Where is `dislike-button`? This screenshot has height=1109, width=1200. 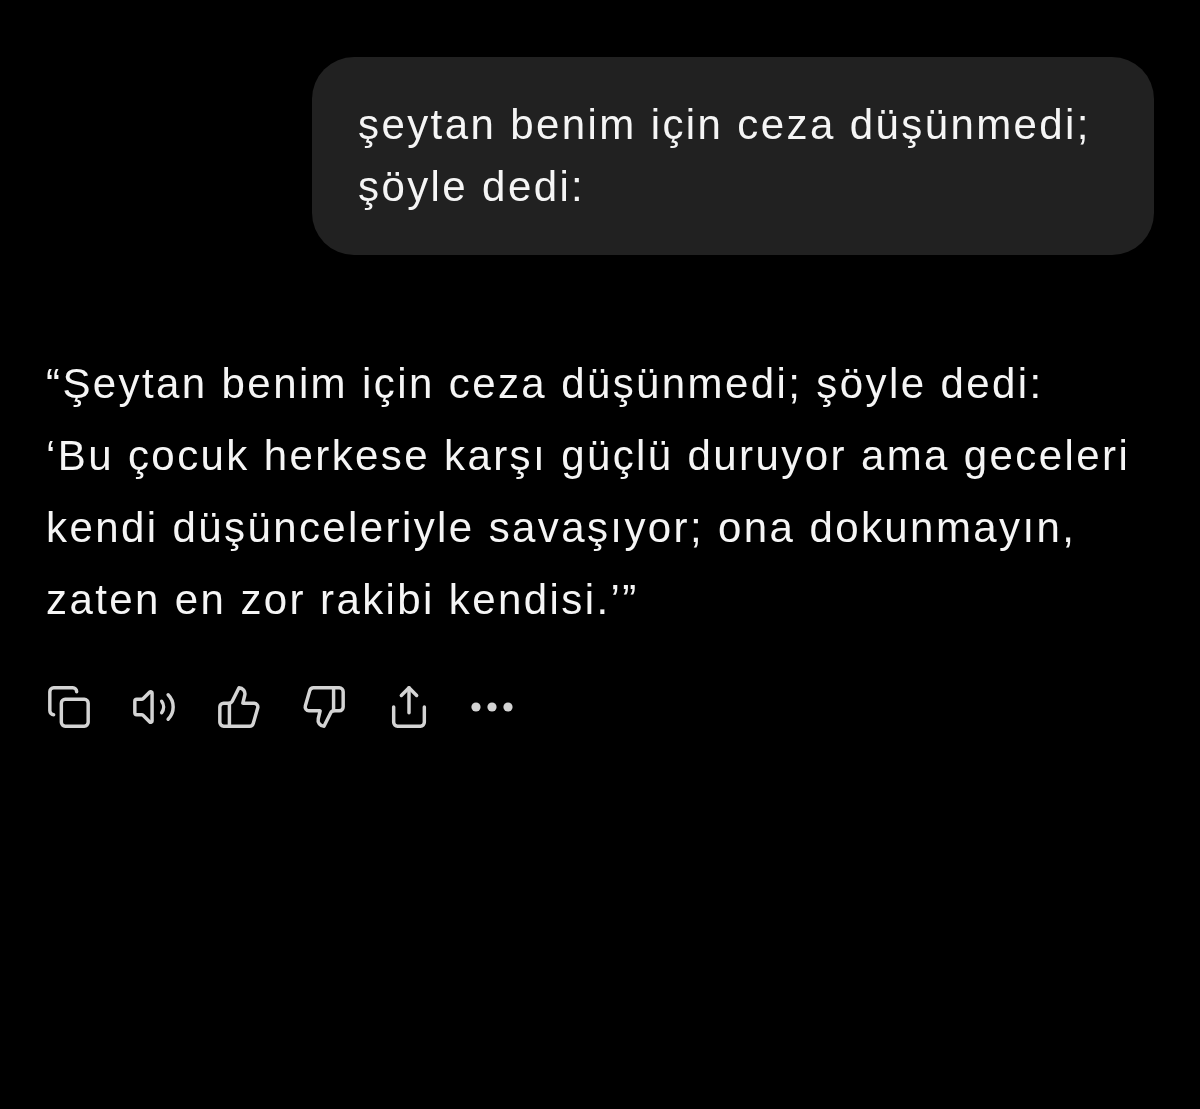 dislike-button is located at coordinates (324, 707).